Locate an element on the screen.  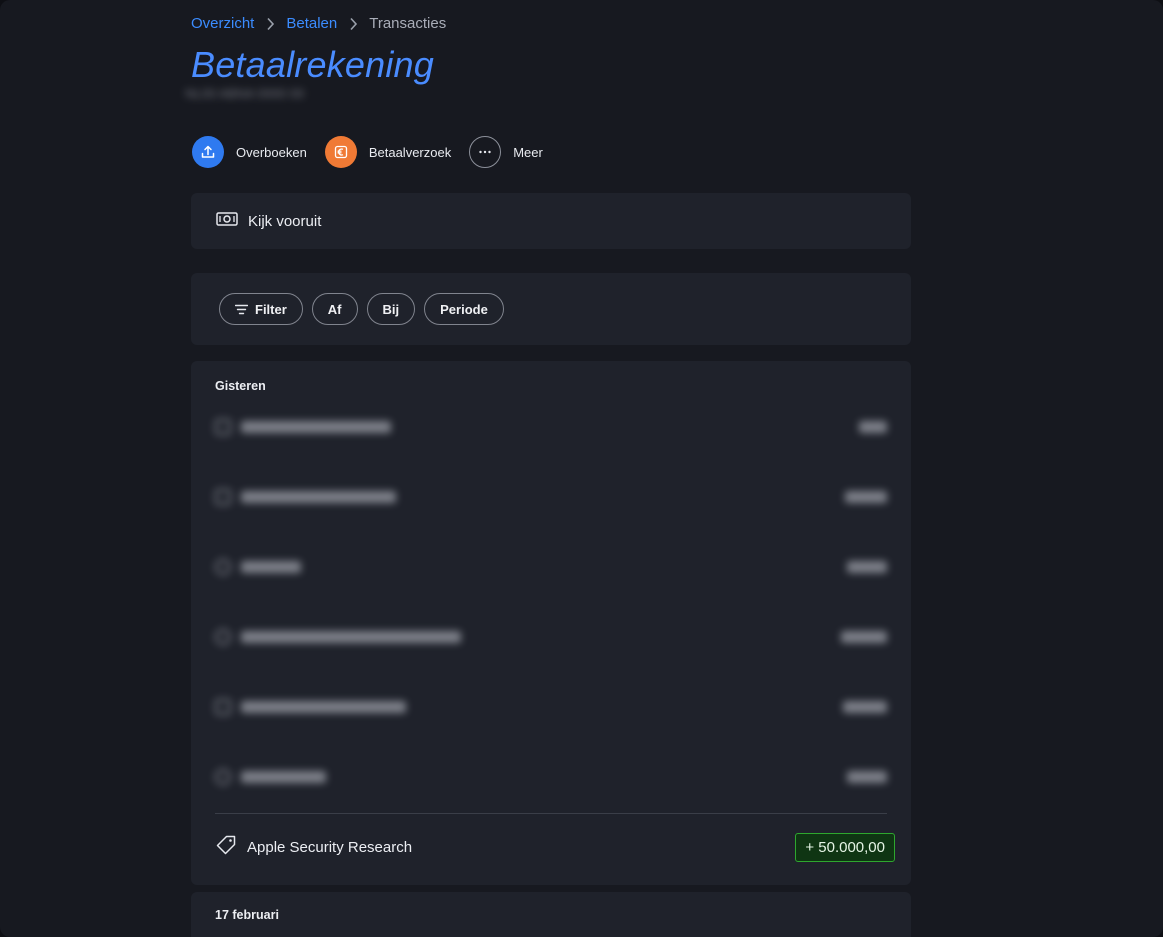
bij-chip: Bij is located at coordinates (391, 309).